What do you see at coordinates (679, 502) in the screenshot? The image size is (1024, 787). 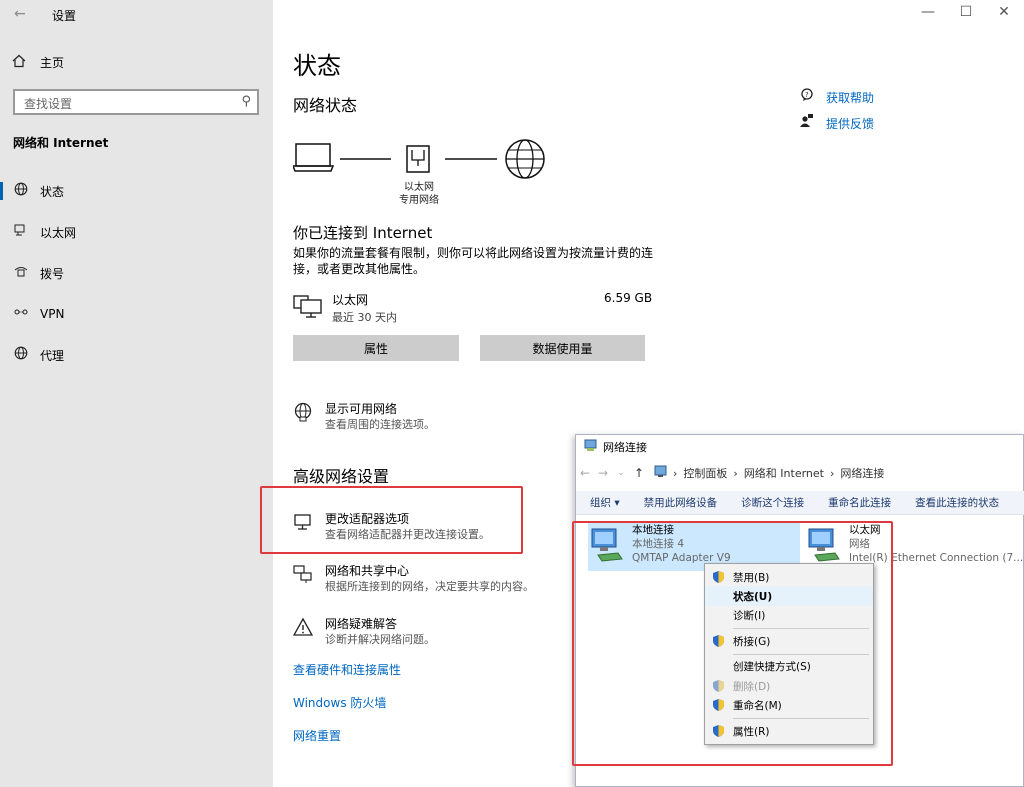 I see `toolbar-disable-device: 禁用此网络设备` at bounding box center [679, 502].